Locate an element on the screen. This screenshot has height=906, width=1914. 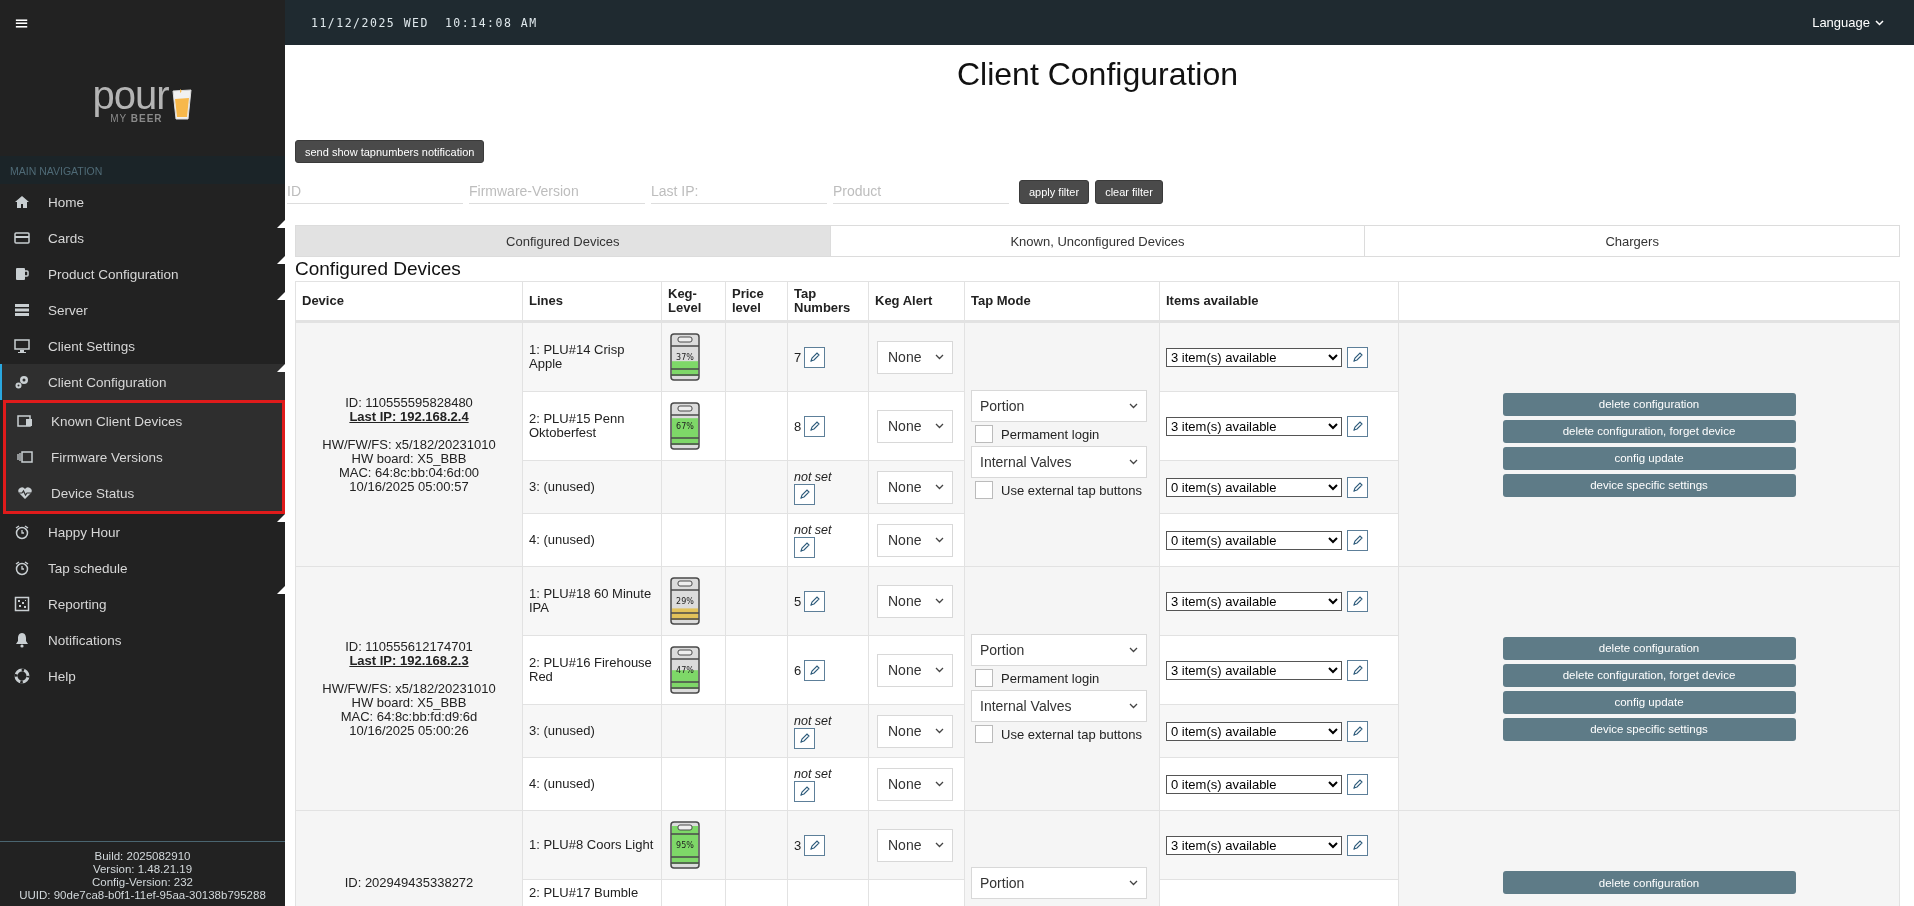
menu-button: ≡ is located at coordinates (22, 22).